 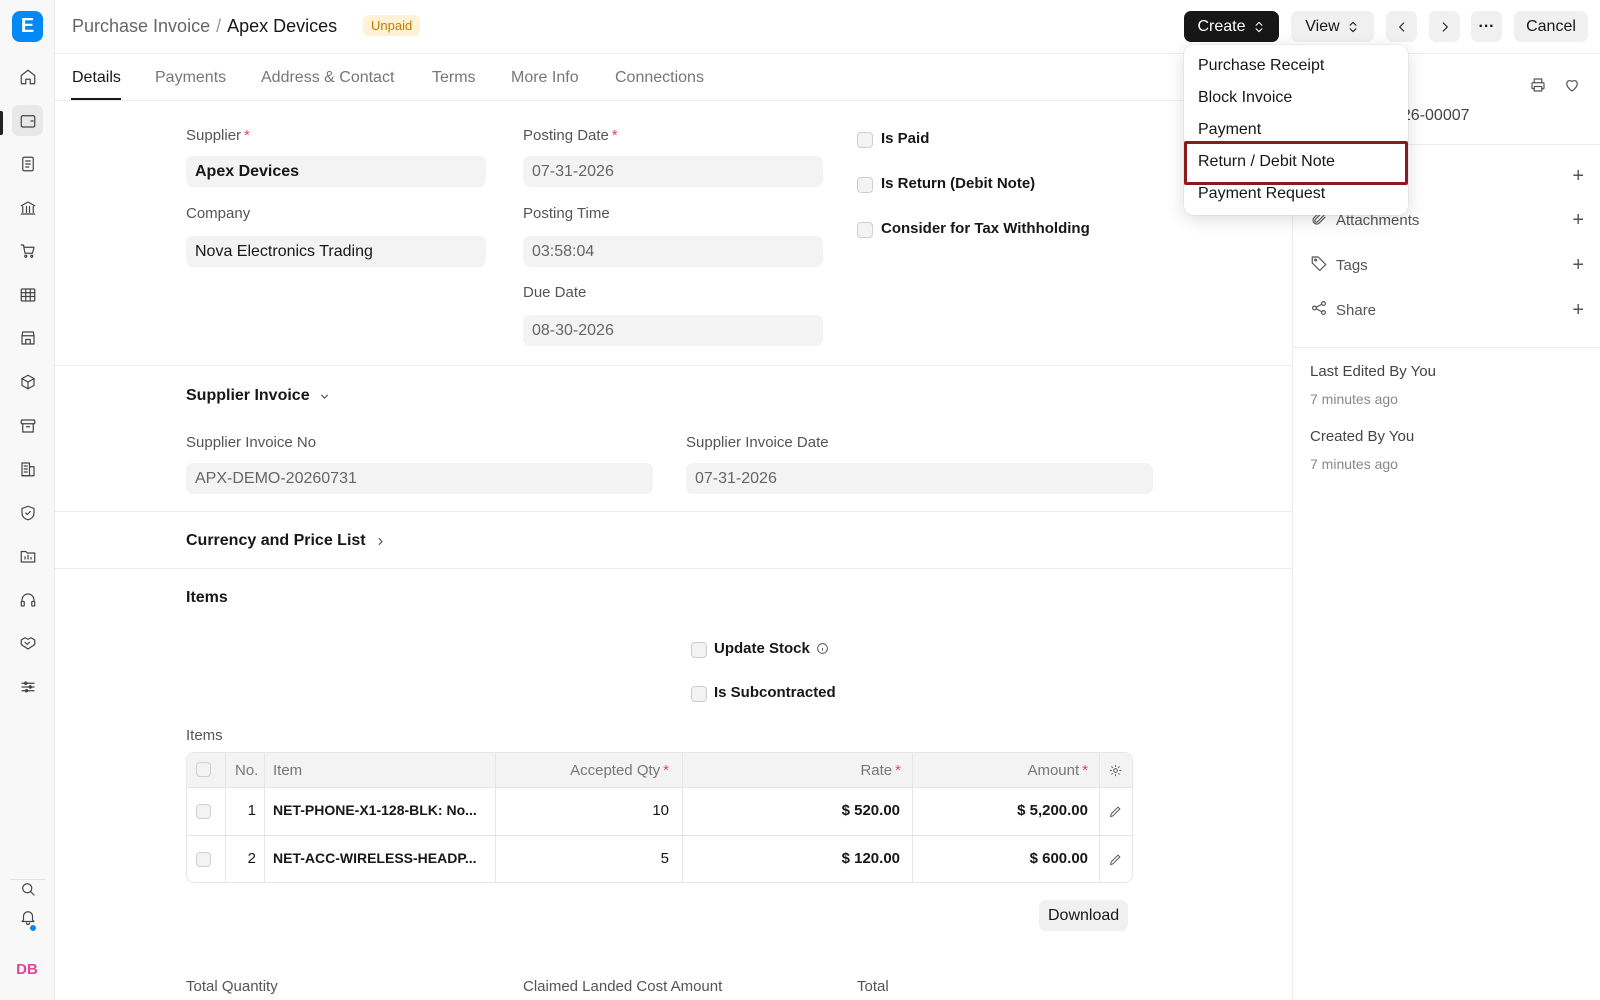 I want to click on folder-chart-icon, so click(x=27, y=555).